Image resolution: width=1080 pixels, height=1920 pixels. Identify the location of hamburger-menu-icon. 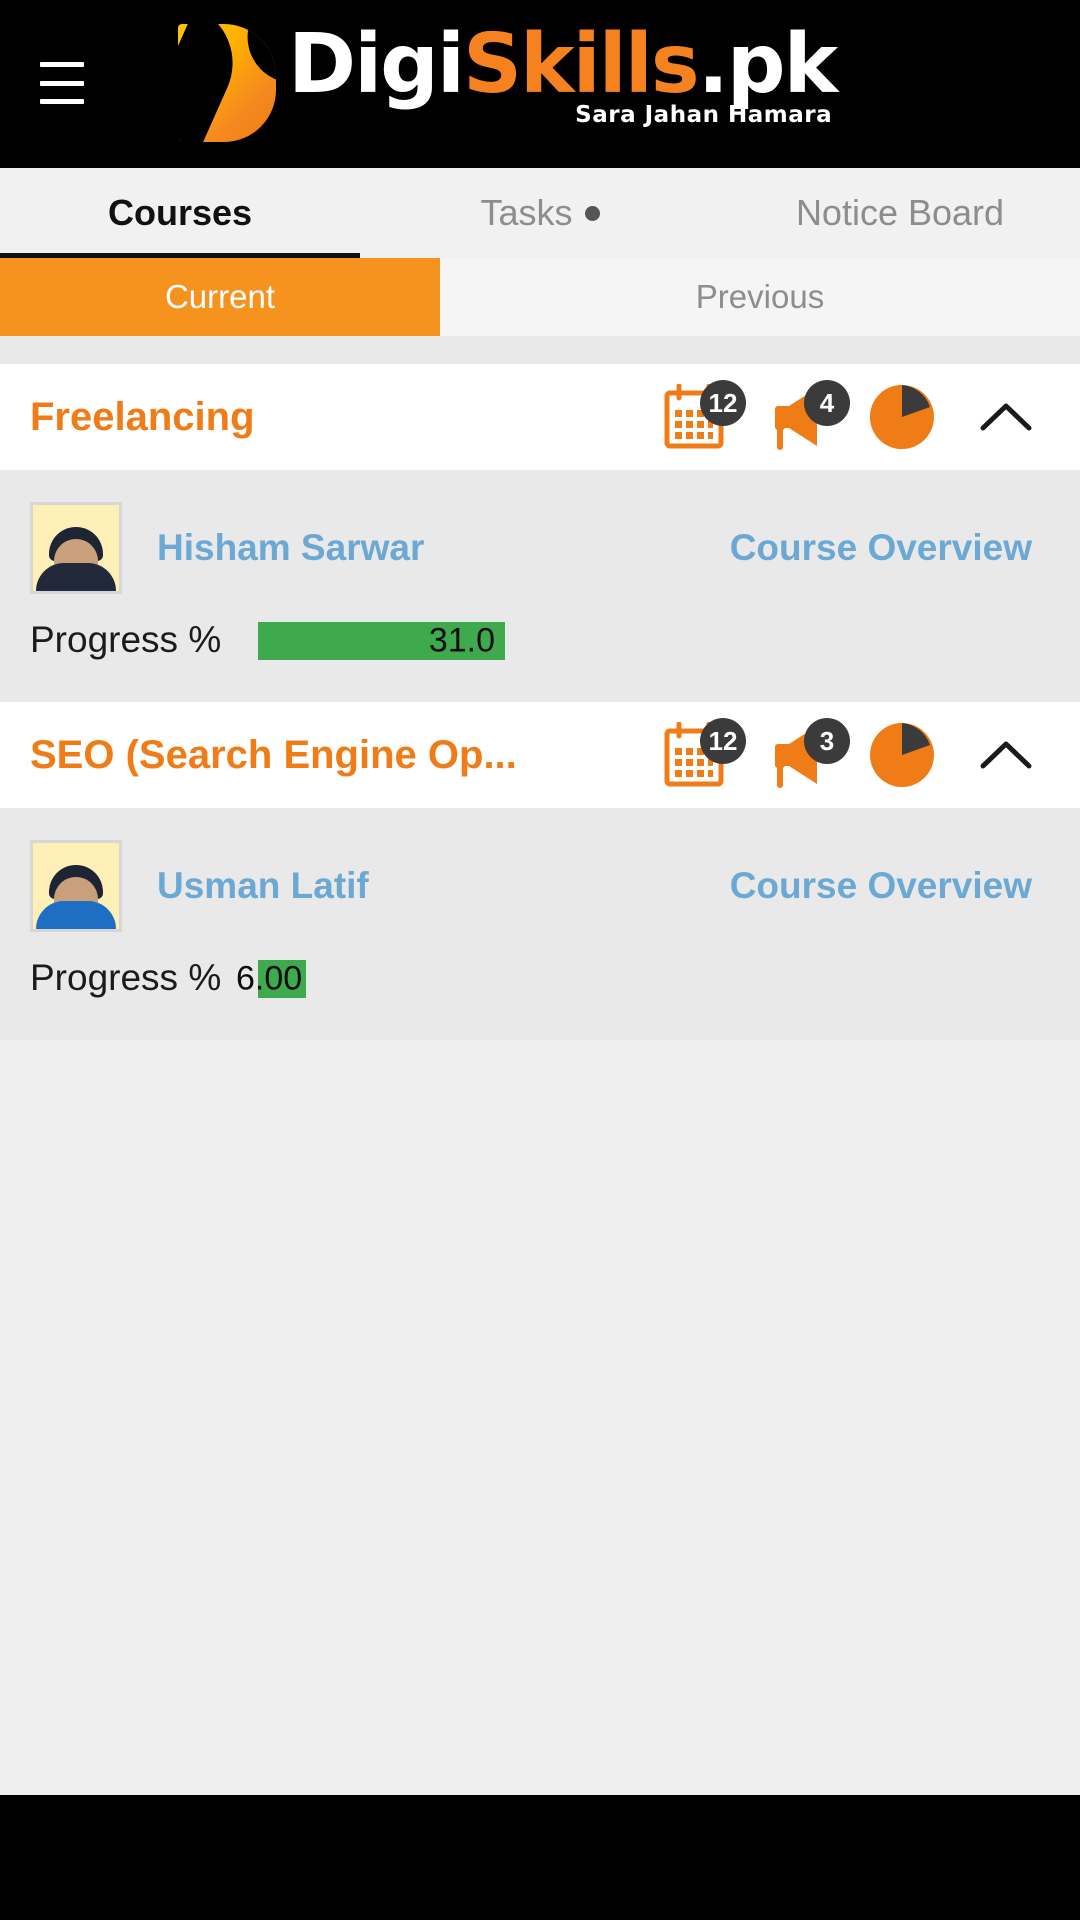
(62, 83).